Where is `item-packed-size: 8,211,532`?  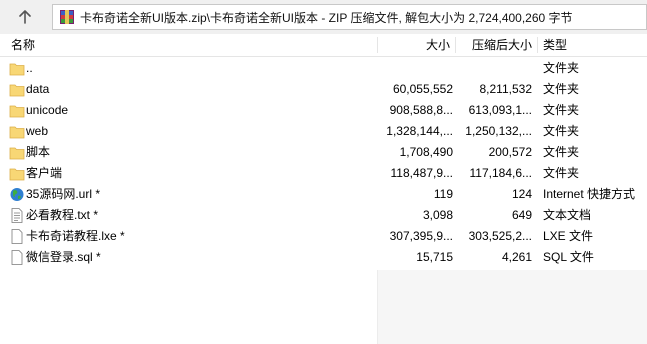 item-packed-size: 8,211,532 is located at coordinates (506, 89).